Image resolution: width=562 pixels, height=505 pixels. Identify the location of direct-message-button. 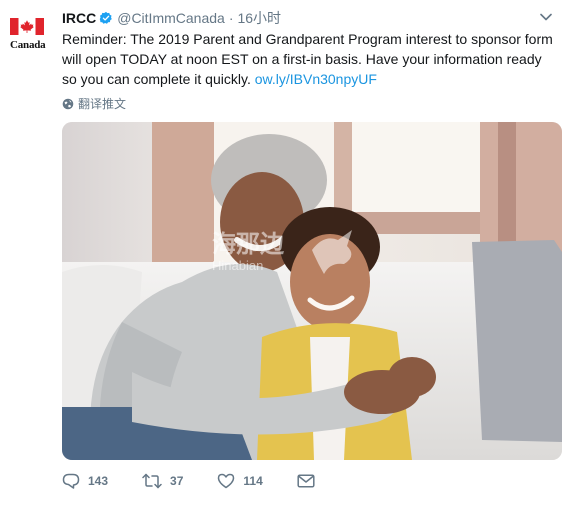
(310, 481).